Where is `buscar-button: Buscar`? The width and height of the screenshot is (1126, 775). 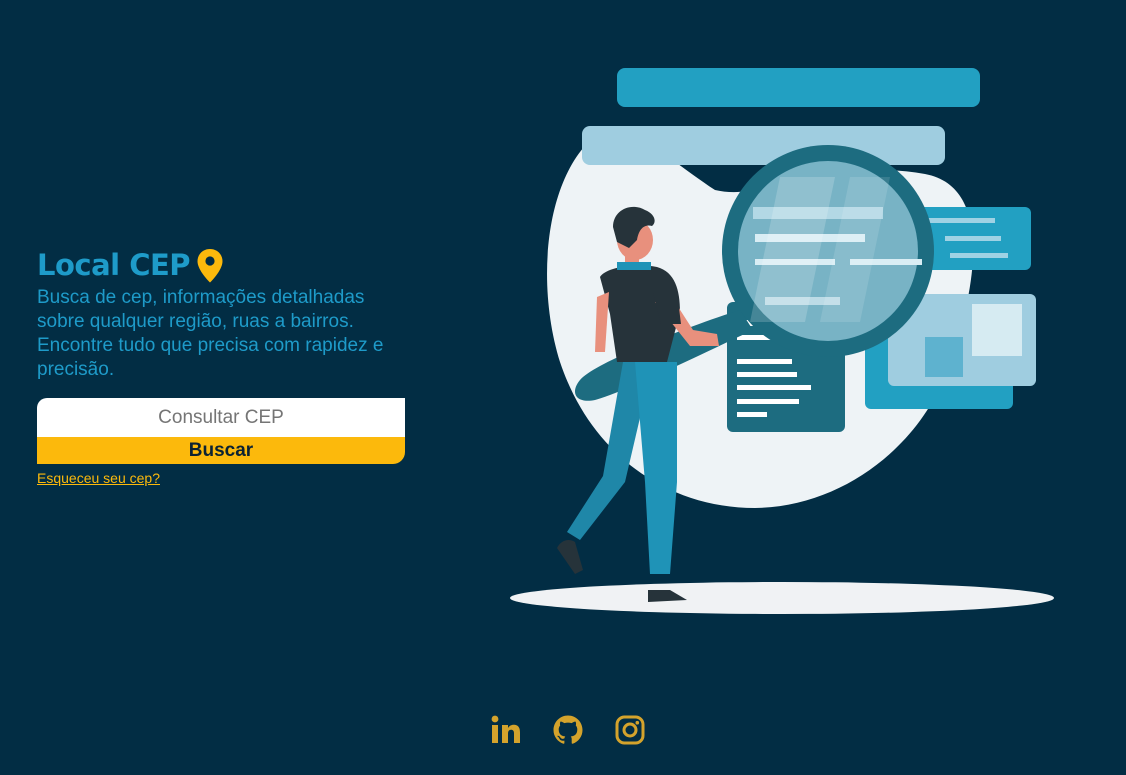
buscar-button: Buscar is located at coordinates (221, 450).